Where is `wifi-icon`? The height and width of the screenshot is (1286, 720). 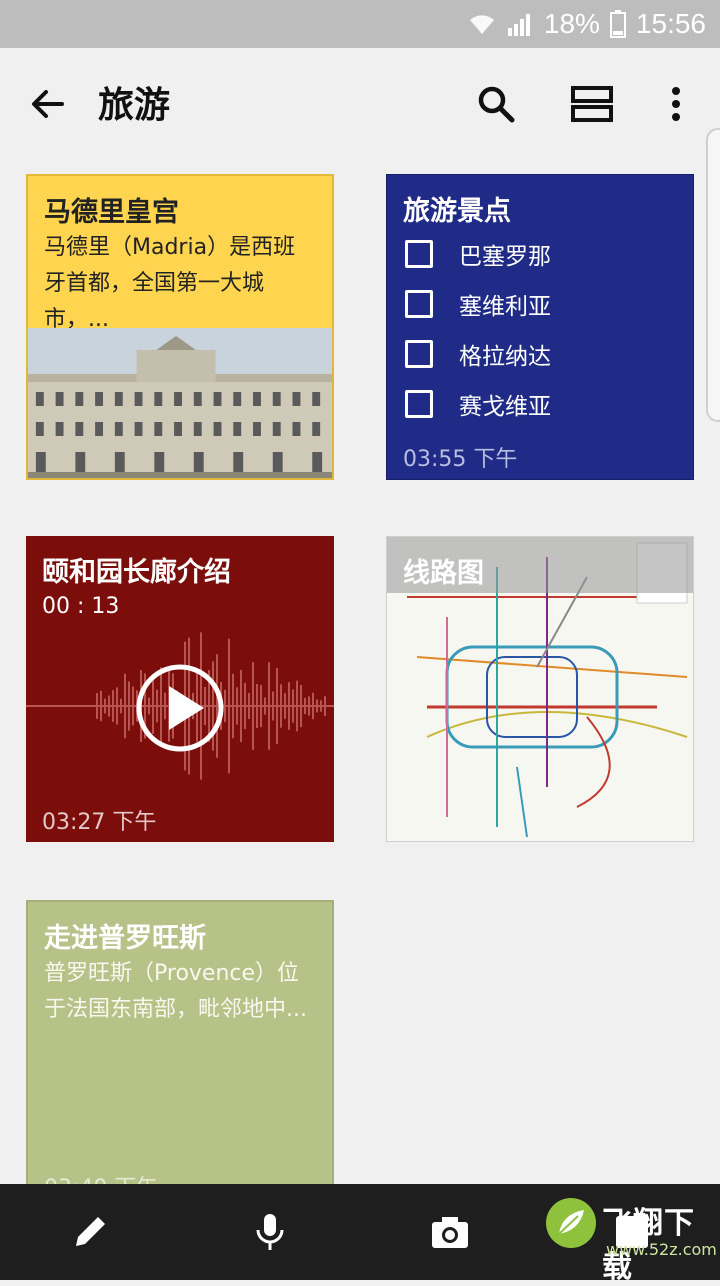 wifi-icon is located at coordinates (481, 24).